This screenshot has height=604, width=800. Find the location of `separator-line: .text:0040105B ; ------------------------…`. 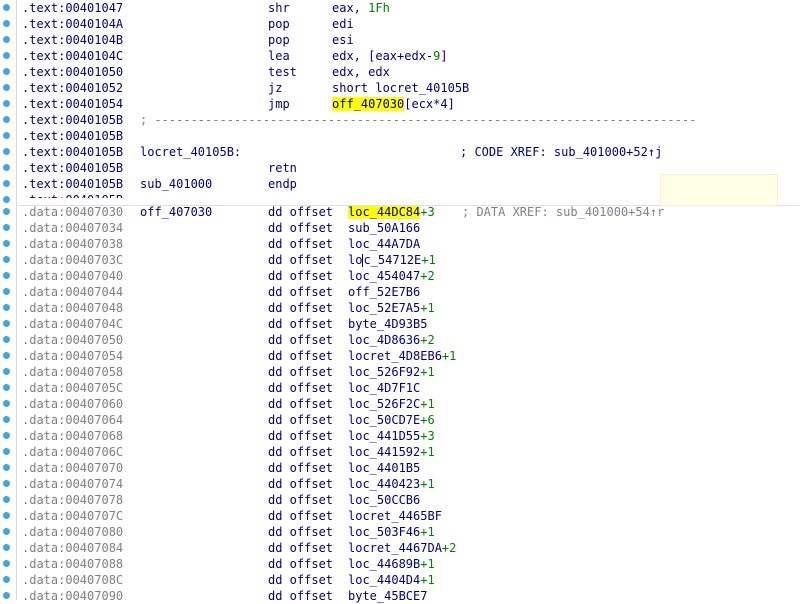

separator-line: .text:0040105B ; ------------------------… is located at coordinates (402, 120).